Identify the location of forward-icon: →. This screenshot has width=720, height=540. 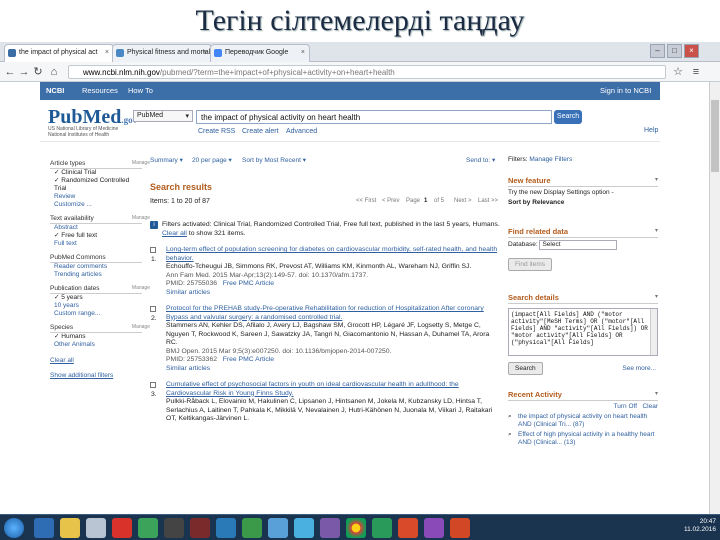
(24, 72).